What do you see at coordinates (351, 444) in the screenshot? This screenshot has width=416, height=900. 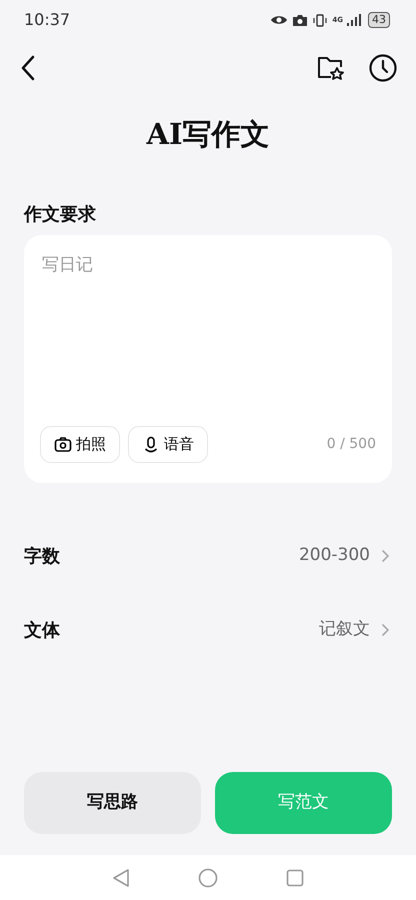 I see `char-counter: 0 / 500` at bounding box center [351, 444].